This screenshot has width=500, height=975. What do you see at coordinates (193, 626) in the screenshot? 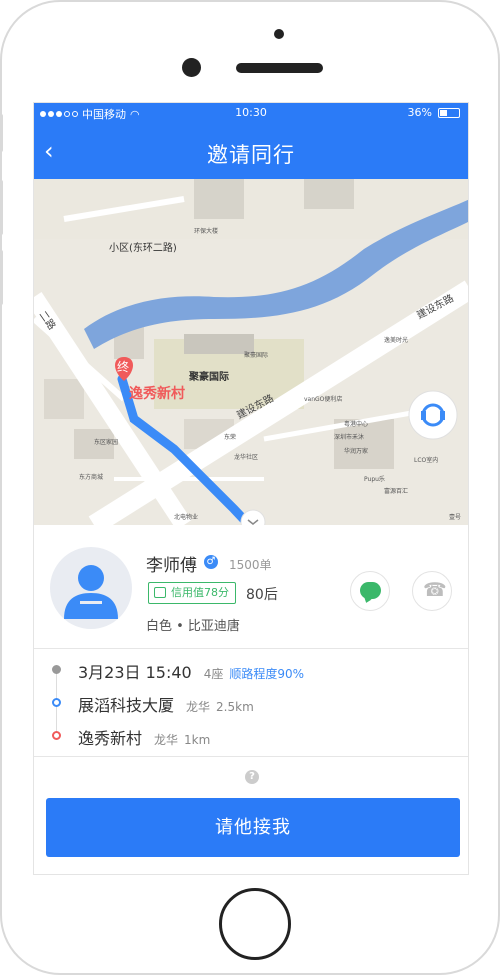
I see `car-info: 白色 • 比亚迪唐` at bounding box center [193, 626].